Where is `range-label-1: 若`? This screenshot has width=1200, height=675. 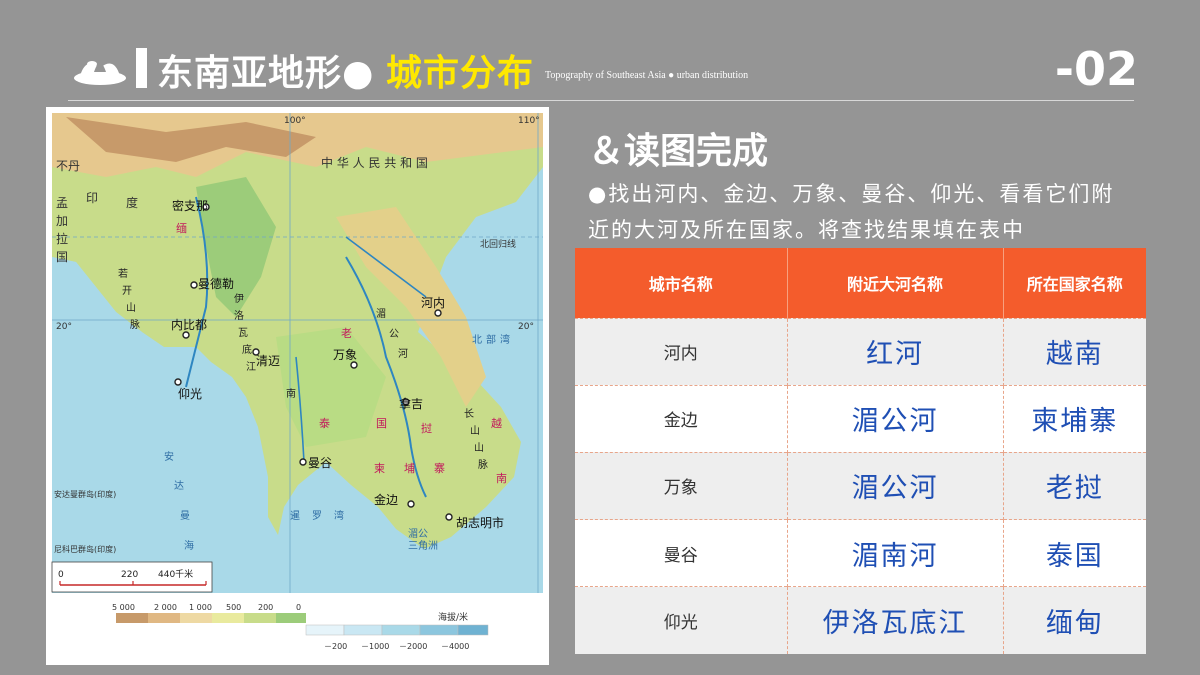
range-label-1: 若 is located at coordinates (123, 273).